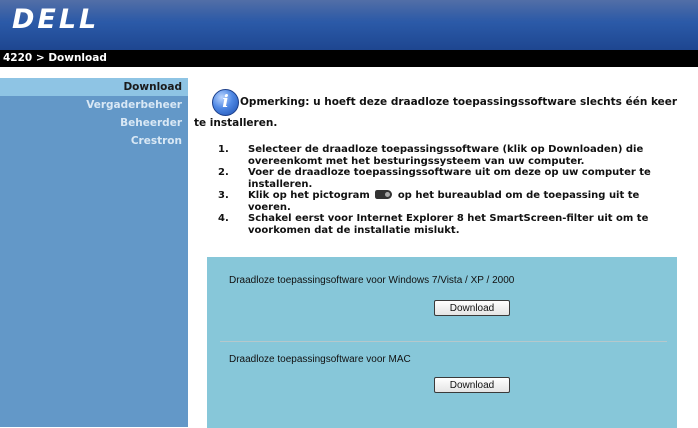  What do you see at coordinates (472, 308) in the screenshot?
I see `download-windows-button: Download` at bounding box center [472, 308].